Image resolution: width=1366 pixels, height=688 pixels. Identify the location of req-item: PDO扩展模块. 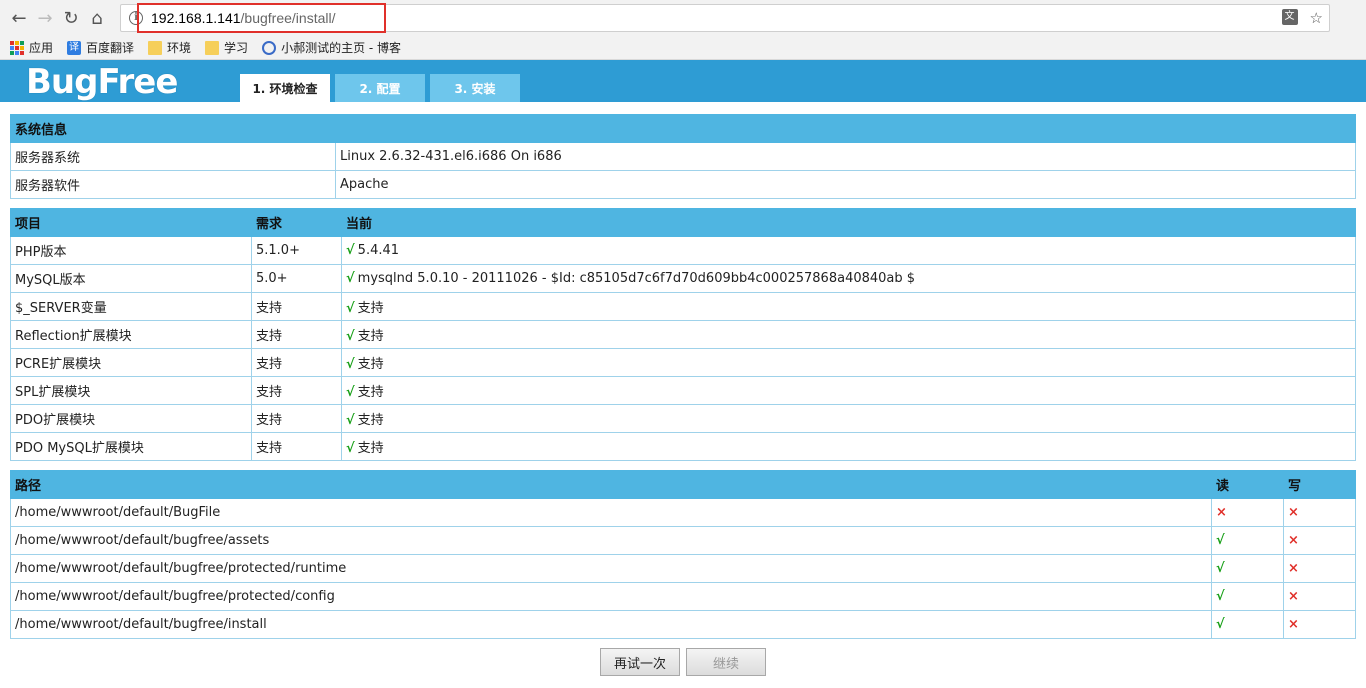
(131, 418).